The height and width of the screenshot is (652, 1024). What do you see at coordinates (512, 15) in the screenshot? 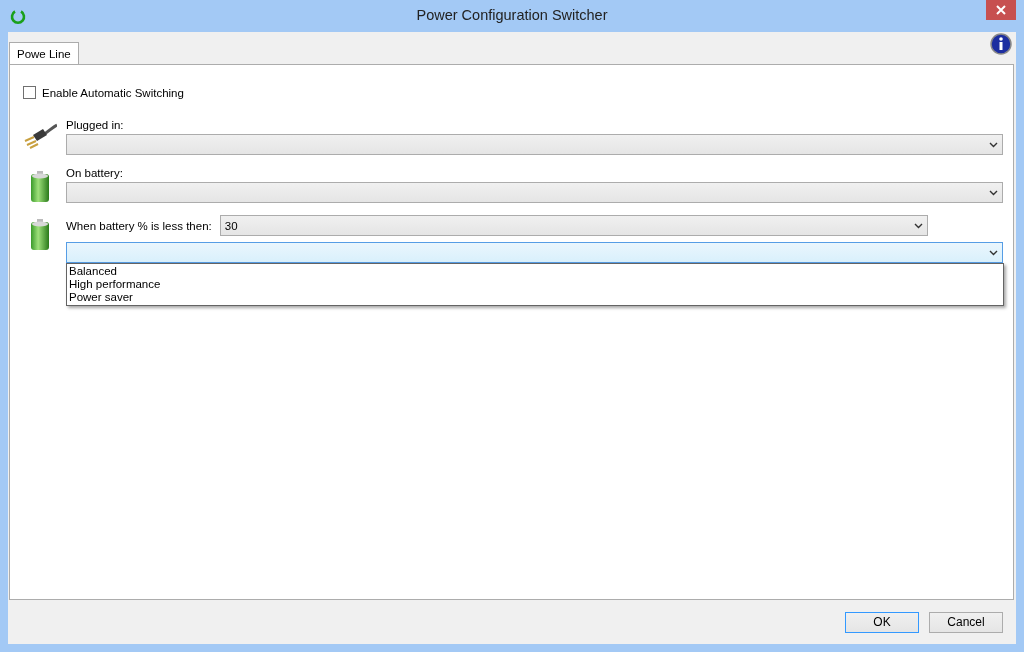
I see `window-title: Power Configuration Switcher` at bounding box center [512, 15].